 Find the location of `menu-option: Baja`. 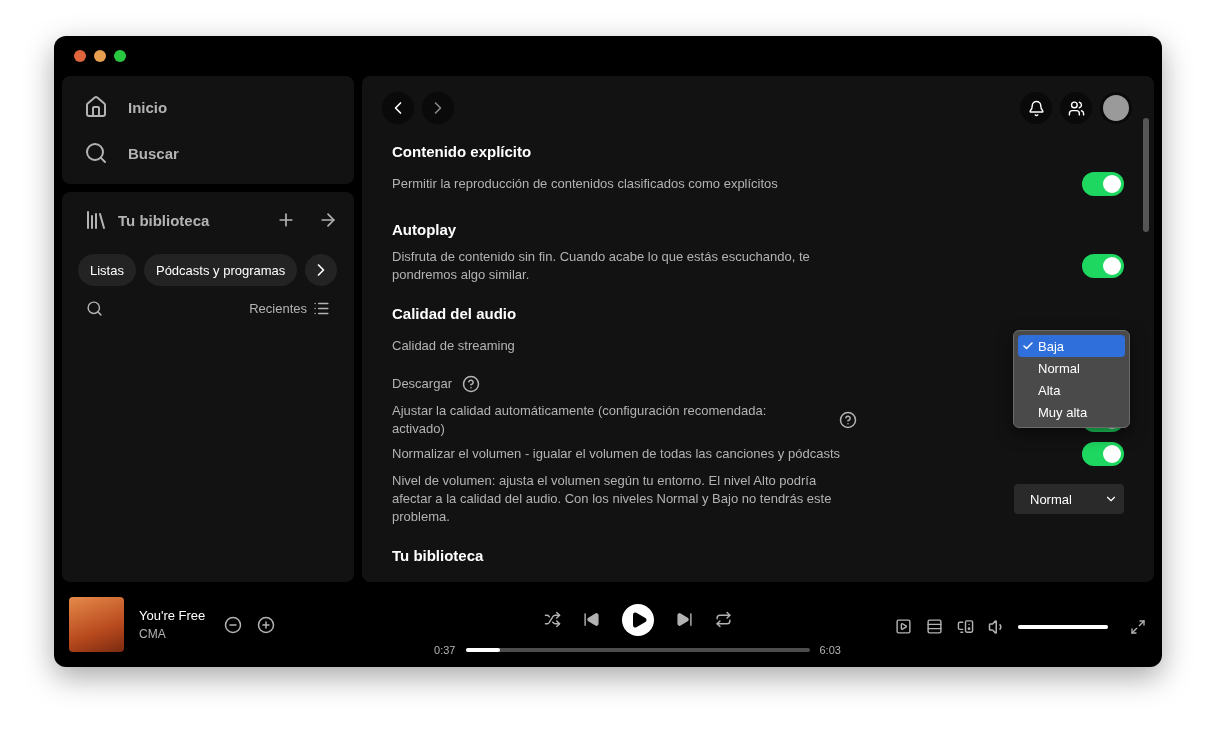

menu-option: Baja is located at coordinates (1071, 346).